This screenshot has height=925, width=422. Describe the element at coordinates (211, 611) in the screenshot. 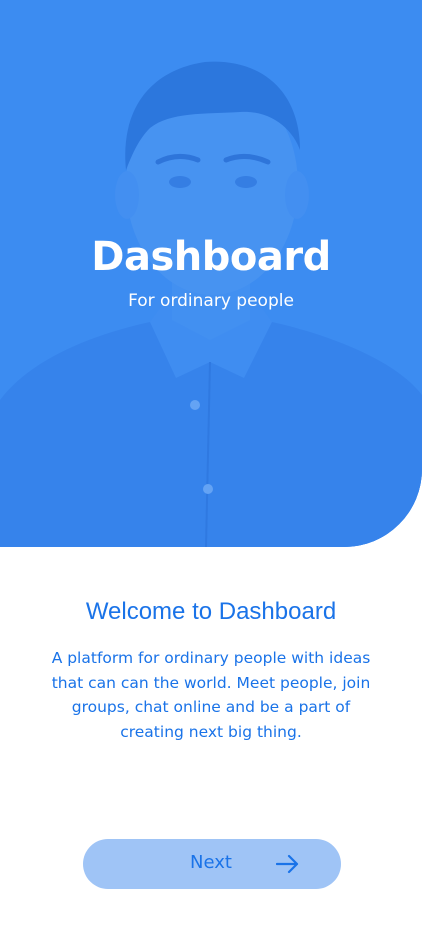

I see `welcome-title: Welcome to Dashboard` at that location.